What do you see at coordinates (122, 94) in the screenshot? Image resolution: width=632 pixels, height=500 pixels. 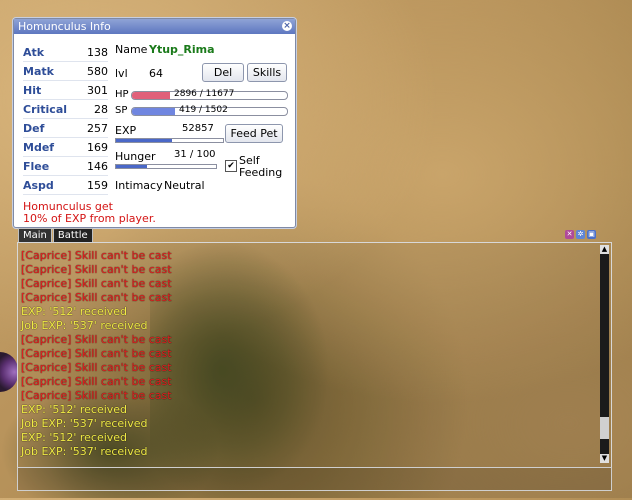 I see `hp-label: HP` at bounding box center [122, 94].